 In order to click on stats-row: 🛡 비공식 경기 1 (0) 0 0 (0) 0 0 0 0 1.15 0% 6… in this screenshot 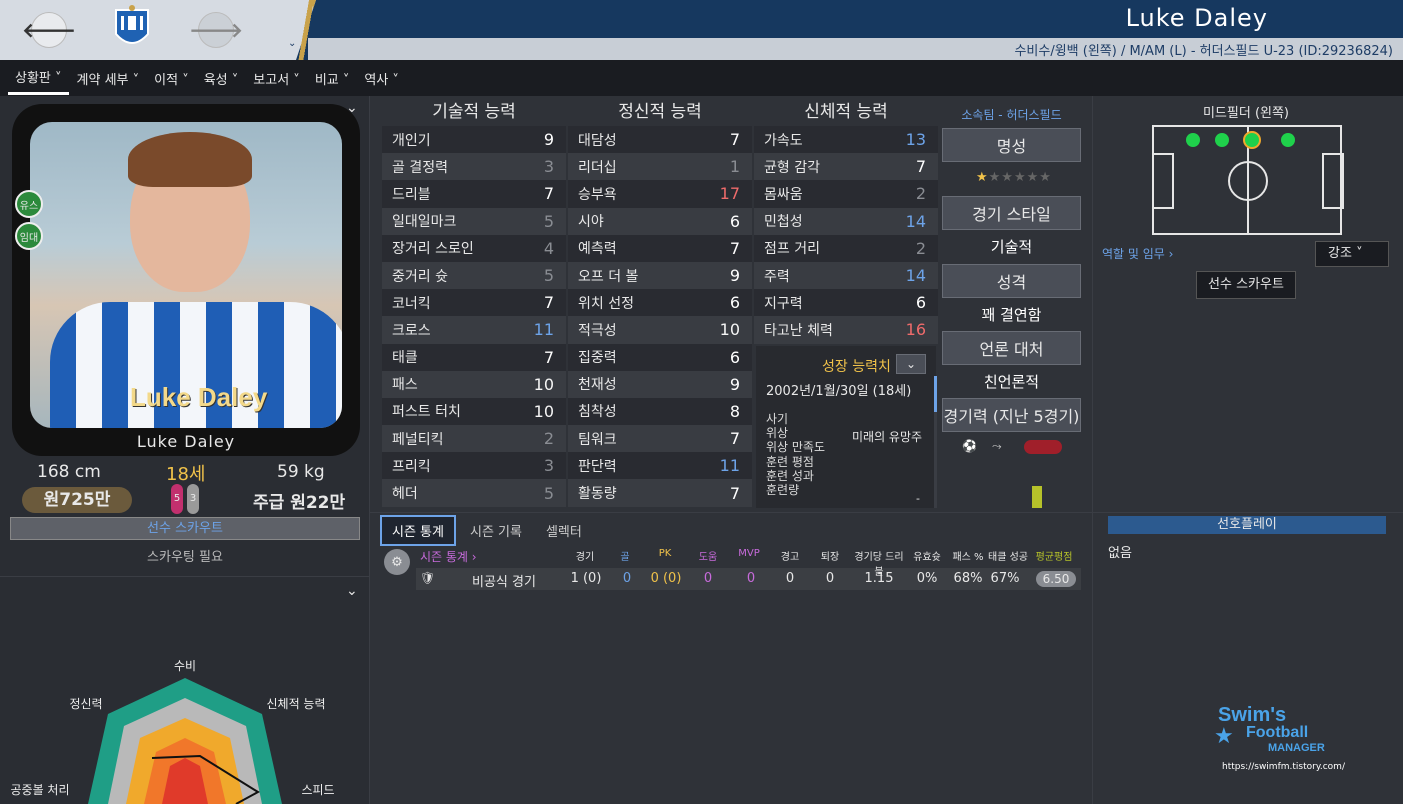, I will do `click(748, 579)`.